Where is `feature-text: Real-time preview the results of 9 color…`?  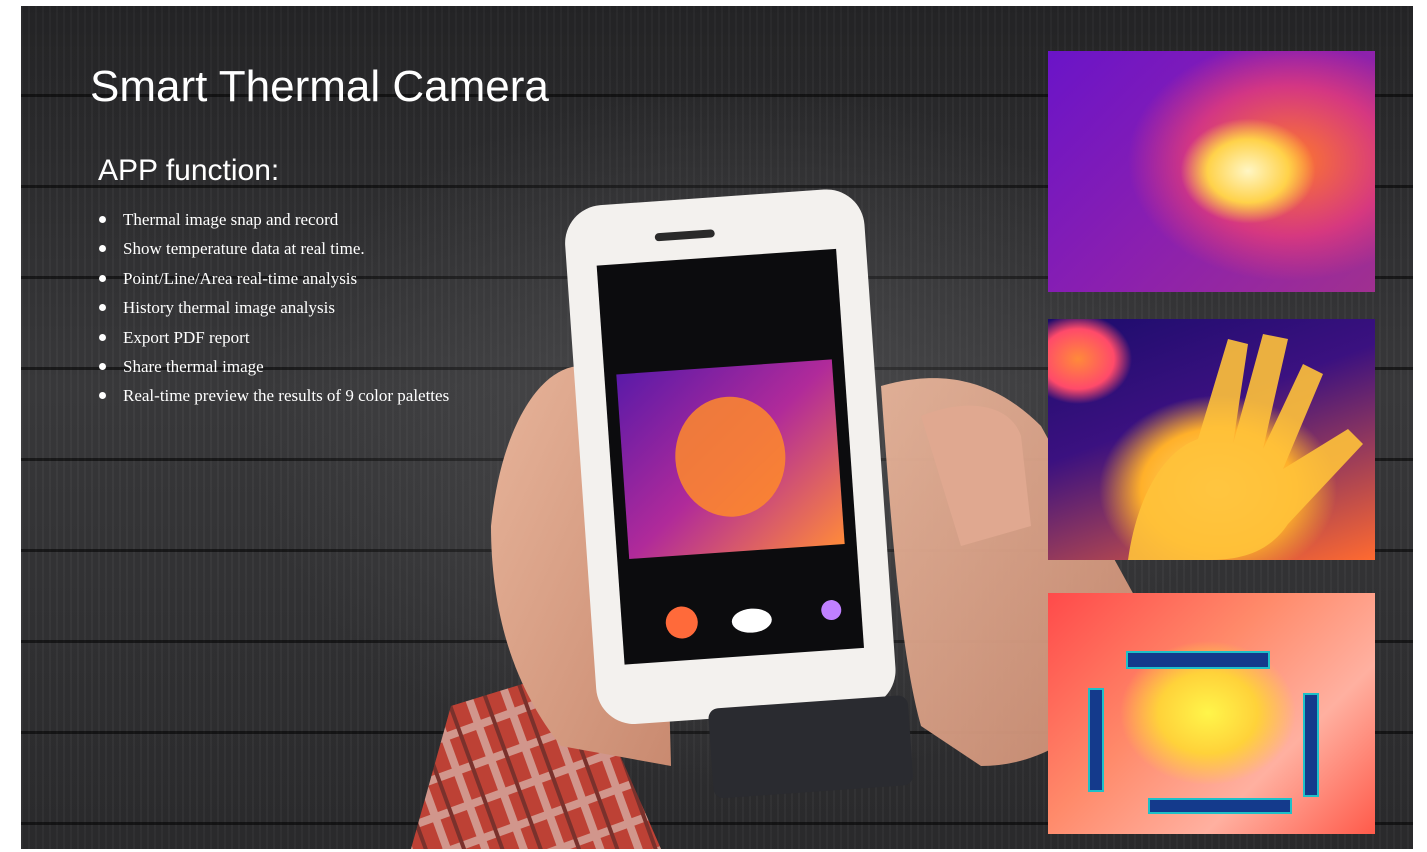 feature-text: Real-time preview the results of 9 color… is located at coordinates (286, 396).